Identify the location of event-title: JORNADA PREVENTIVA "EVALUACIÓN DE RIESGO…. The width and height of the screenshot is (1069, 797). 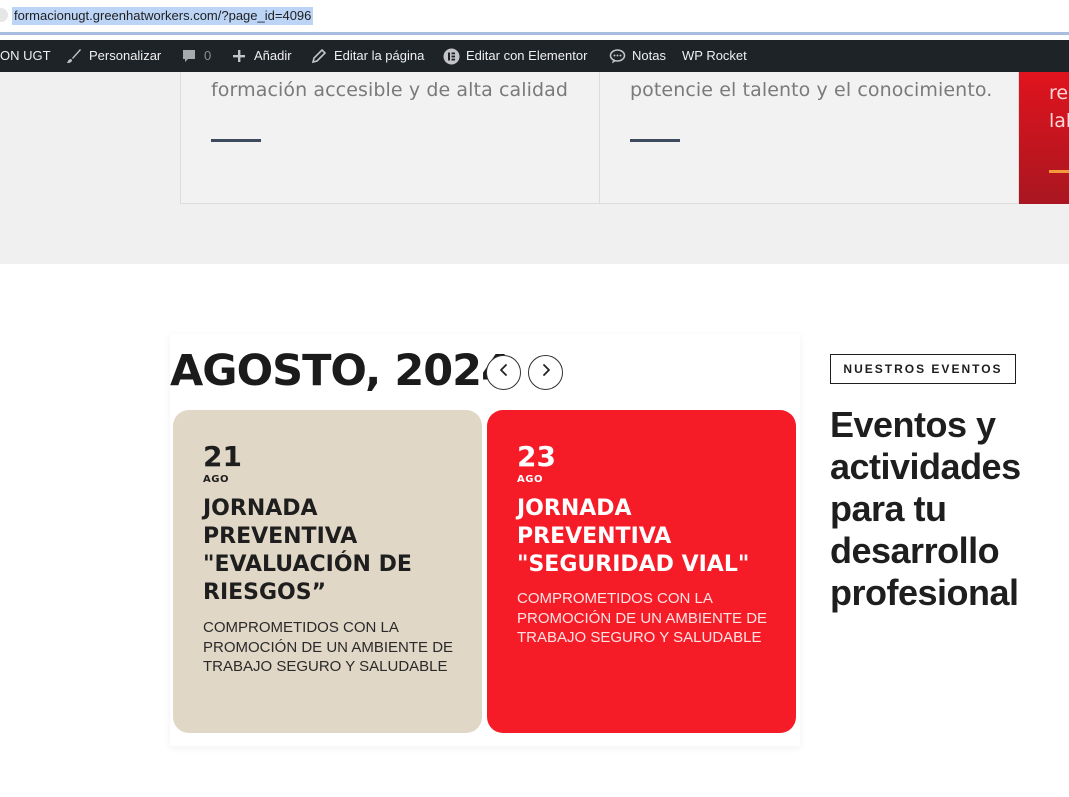
(328, 551).